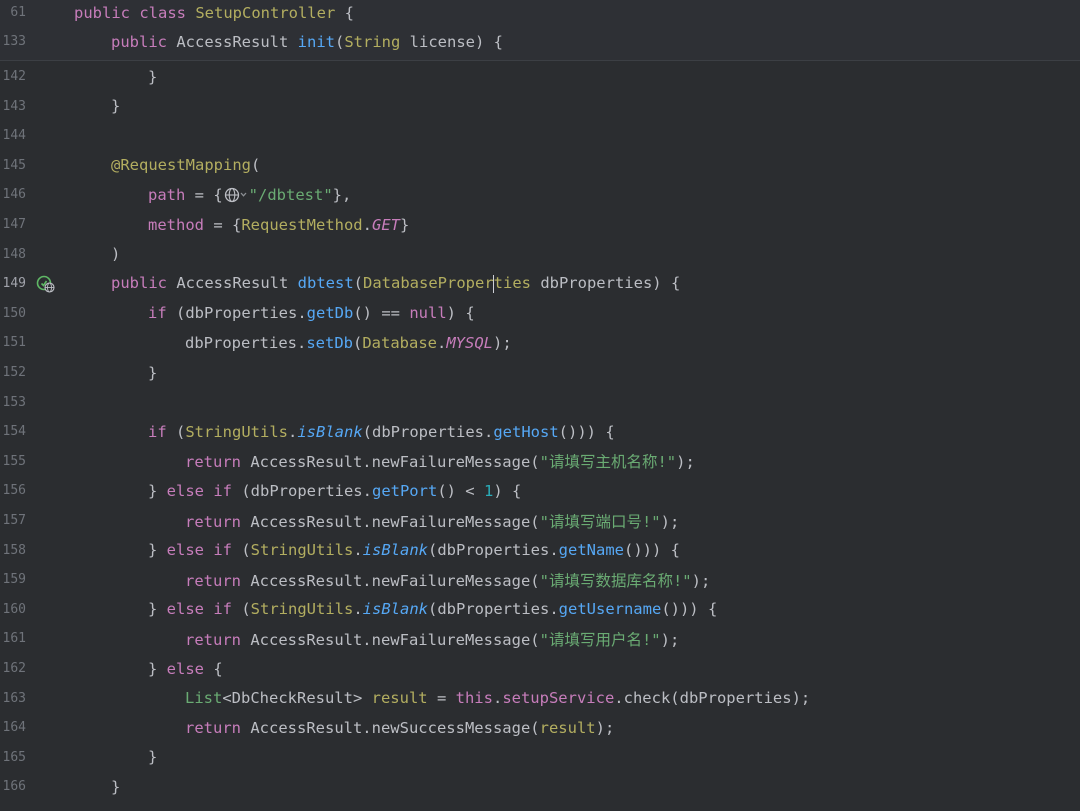 The image size is (1080, 811). Describe the element at coordinates (540, 194) in the screenshot. I see `code-line: 146 path = {"/dbtest"},` at that location.